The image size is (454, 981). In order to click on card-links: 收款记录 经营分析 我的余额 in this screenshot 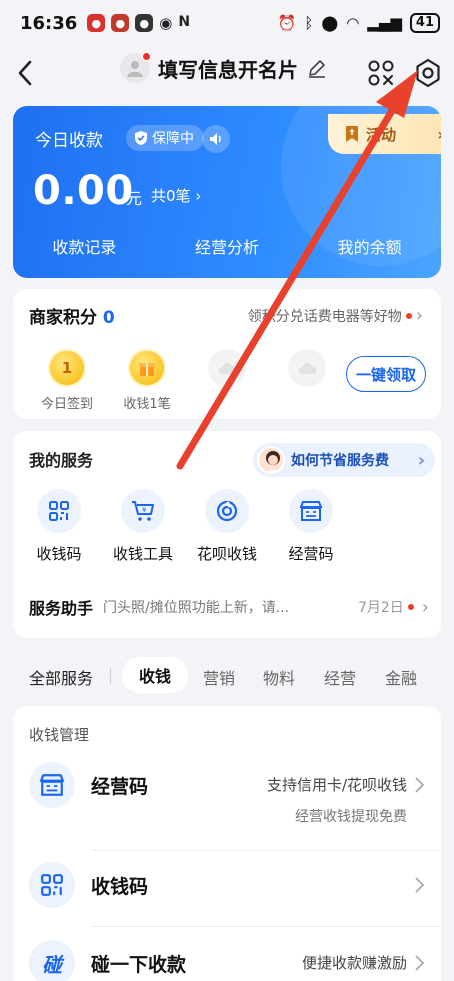, I will do `click(227, 246)`.